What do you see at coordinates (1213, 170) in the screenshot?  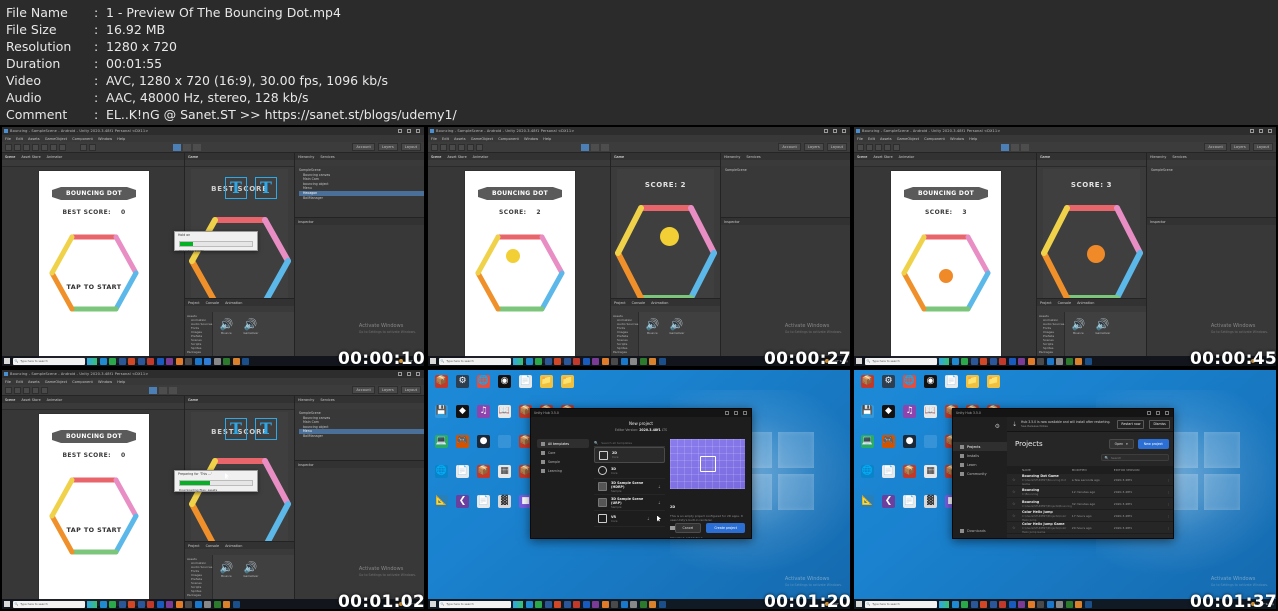 I see `hierarchy-item: SampleScene` at bounding box center [1213, 170].